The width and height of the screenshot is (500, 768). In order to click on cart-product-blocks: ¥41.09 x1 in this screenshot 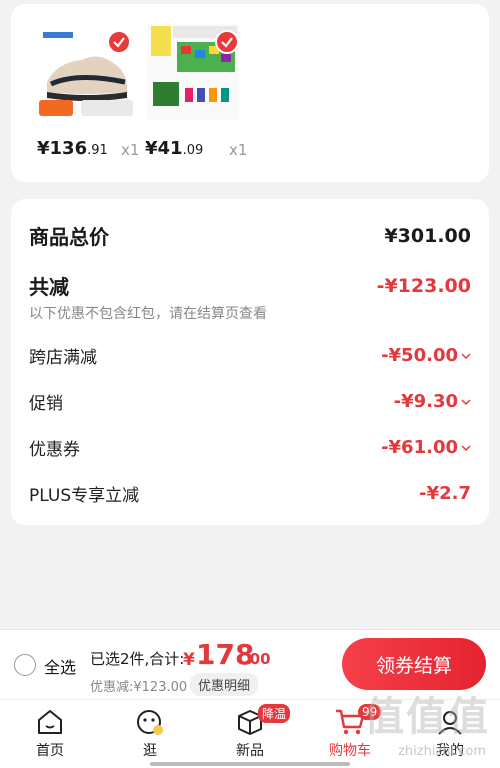, I will do `click(196, 90)`.